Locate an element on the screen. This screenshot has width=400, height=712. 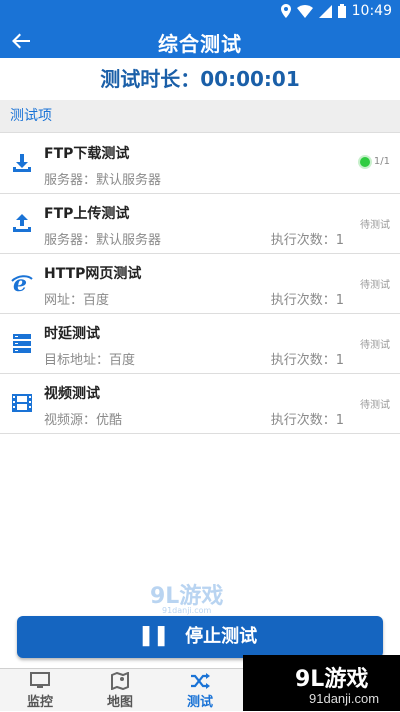
download-icon is located at coordinates (22, 163).